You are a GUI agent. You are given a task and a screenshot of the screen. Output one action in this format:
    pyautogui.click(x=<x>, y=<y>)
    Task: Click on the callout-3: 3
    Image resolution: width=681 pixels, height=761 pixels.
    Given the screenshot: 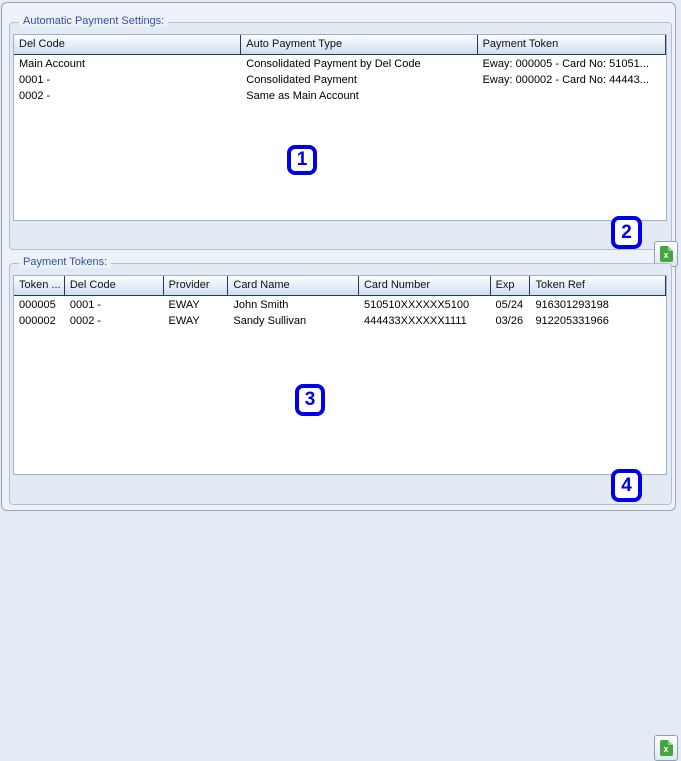 What is the action you would take?
    pyautogui.click(x=310, y=400)
    